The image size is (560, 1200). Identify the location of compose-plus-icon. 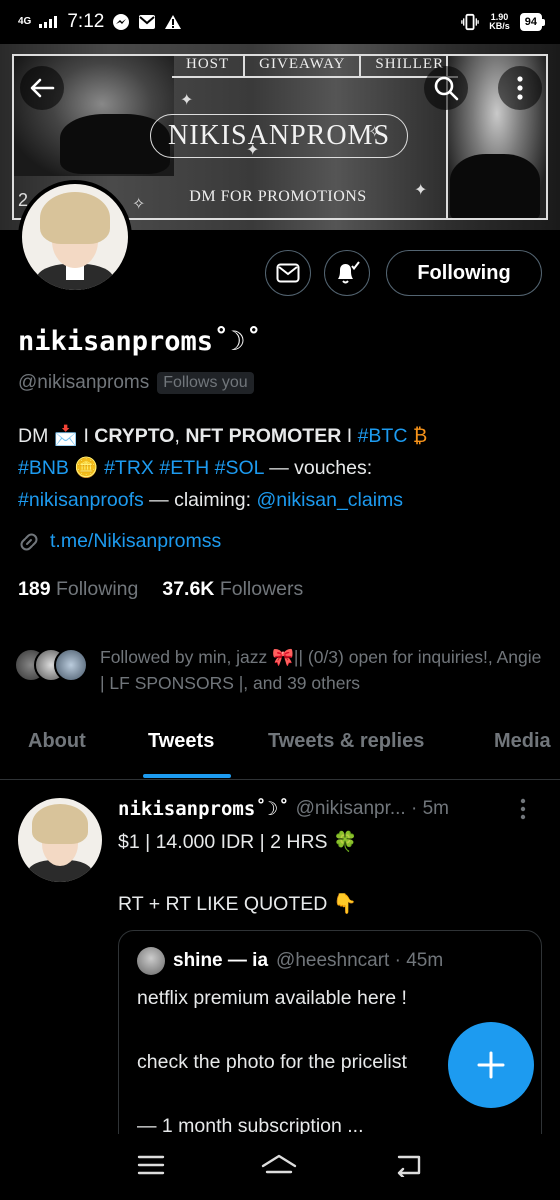
(491, 1065).